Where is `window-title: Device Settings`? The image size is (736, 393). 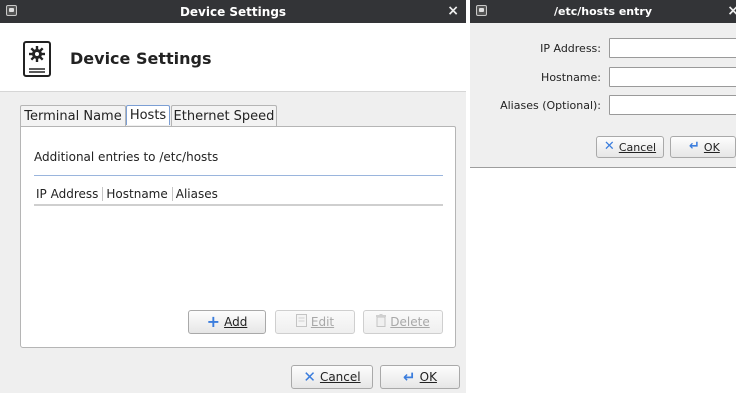
window-title: Device Settings is located at coordinates (233, 11).